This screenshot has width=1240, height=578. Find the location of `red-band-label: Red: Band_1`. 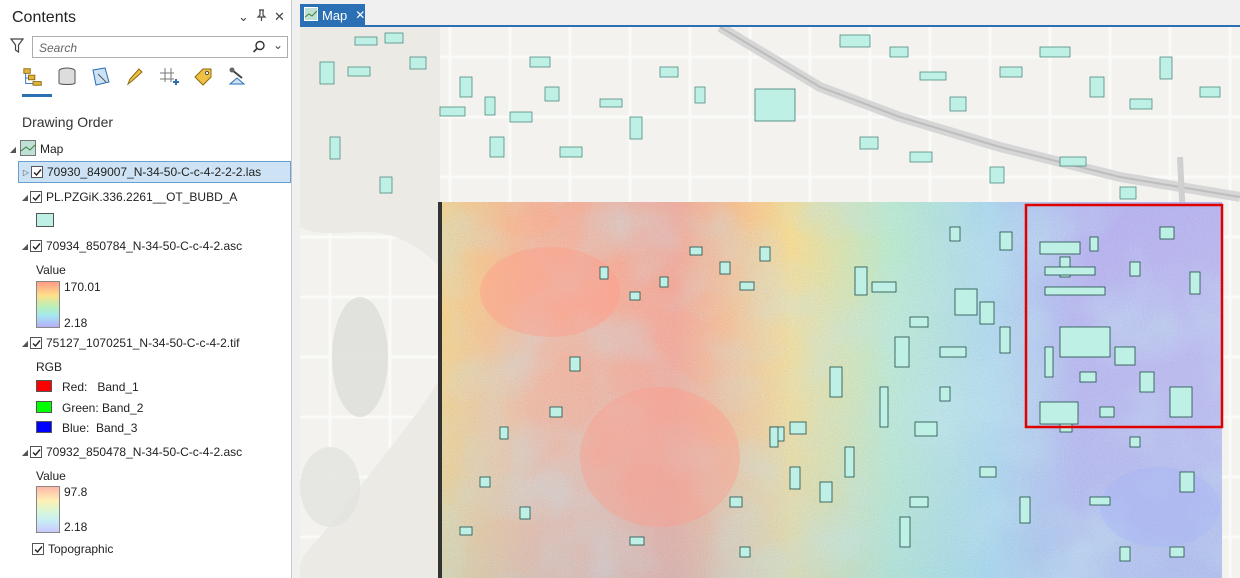

red-band-label: Red: Band_1 is located at coordinates (100, 387).